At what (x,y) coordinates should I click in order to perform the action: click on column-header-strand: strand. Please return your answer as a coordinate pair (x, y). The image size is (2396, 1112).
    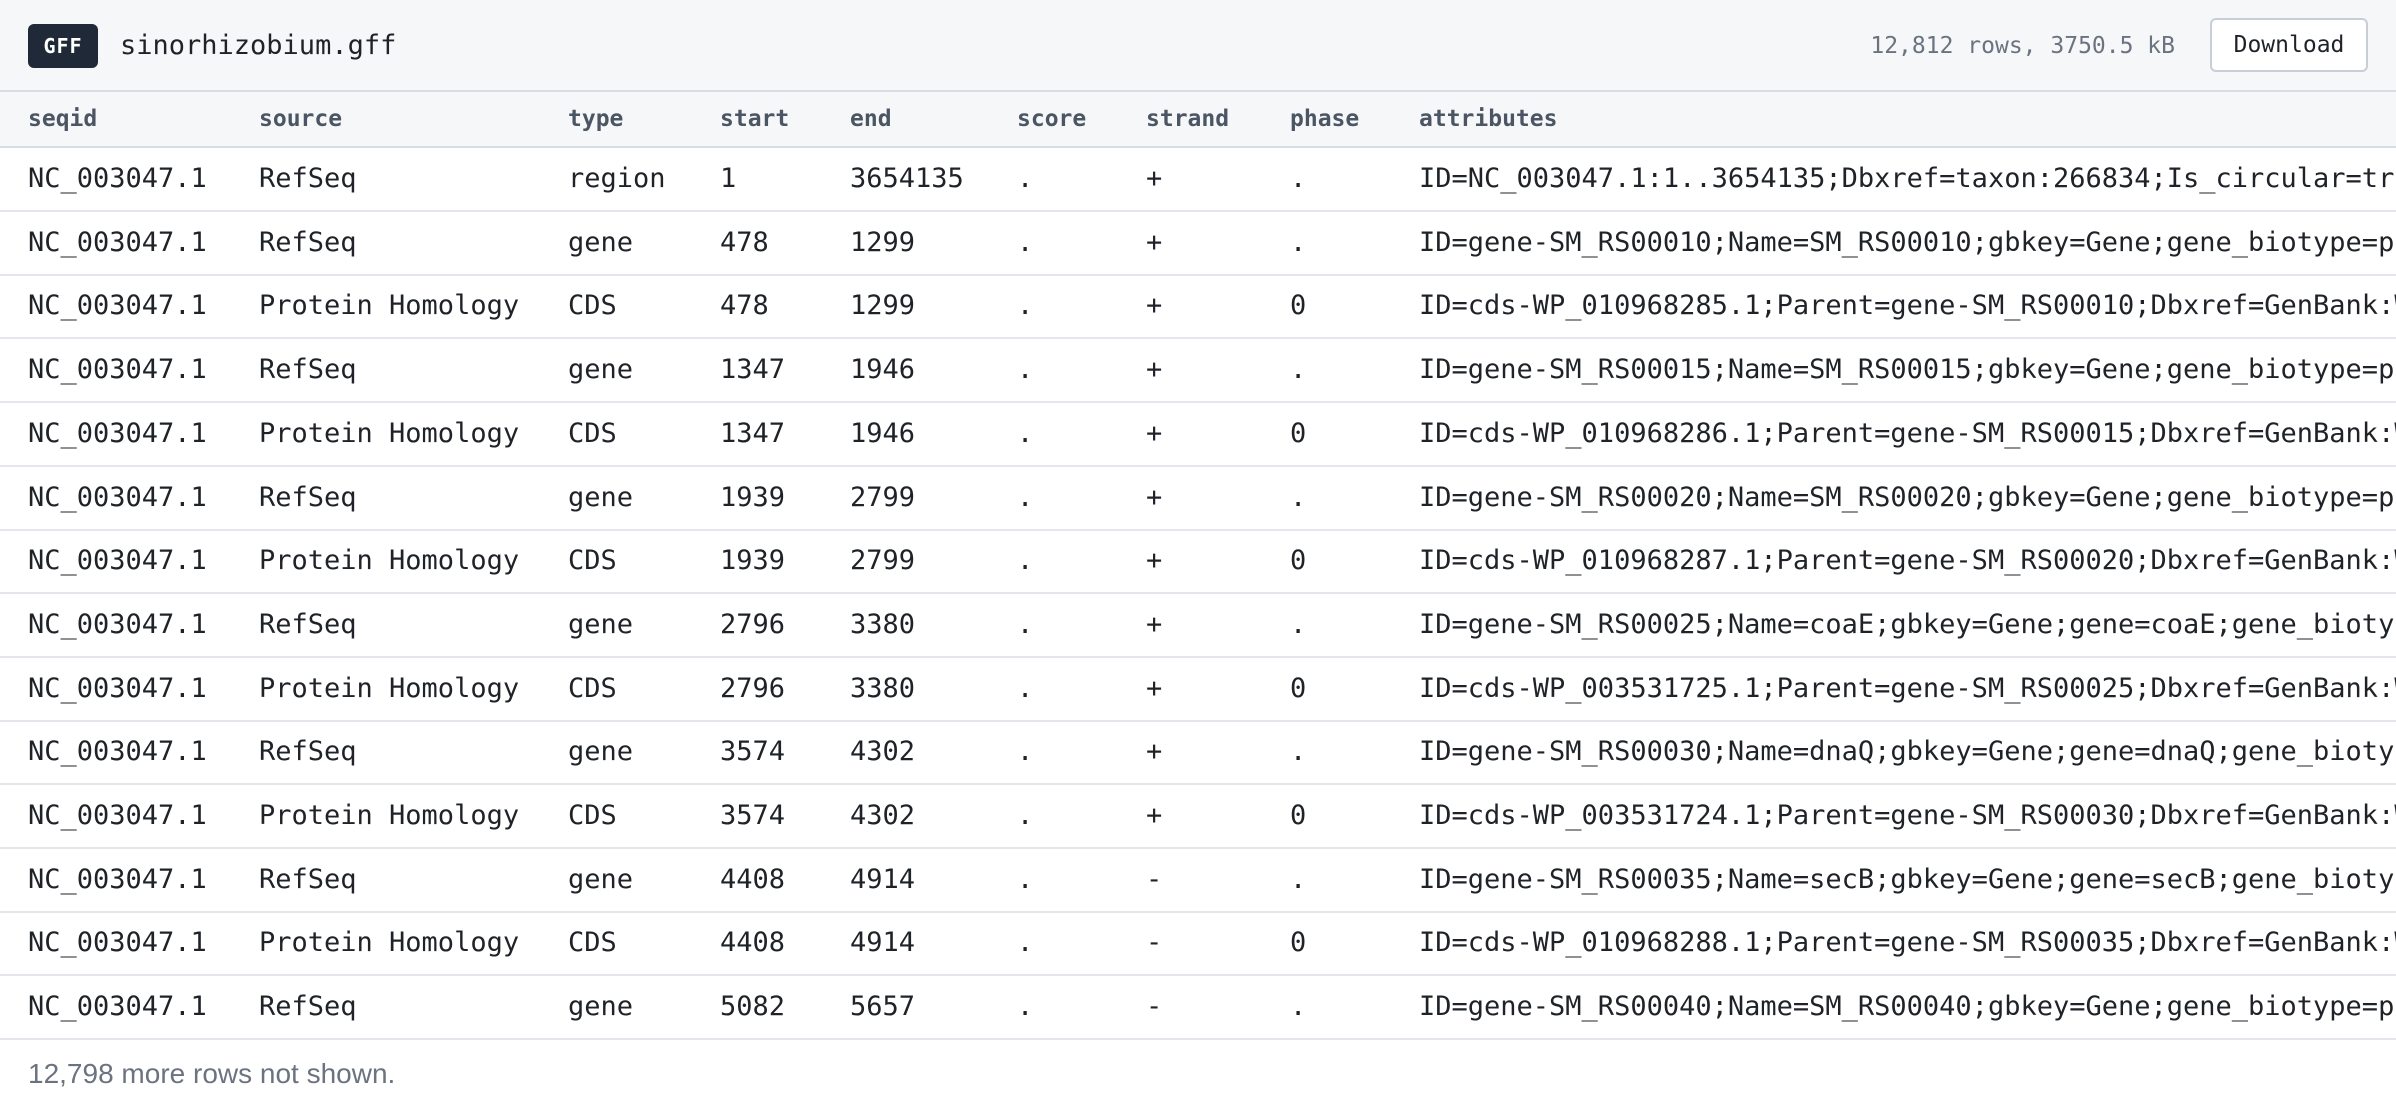
    Looking at the image, I should click on (1188, 119).